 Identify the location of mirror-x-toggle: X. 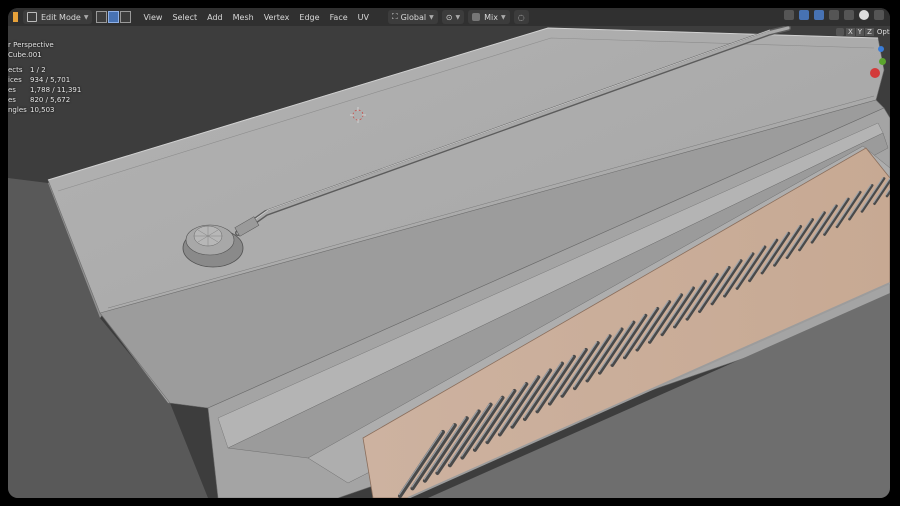
(850, 32).